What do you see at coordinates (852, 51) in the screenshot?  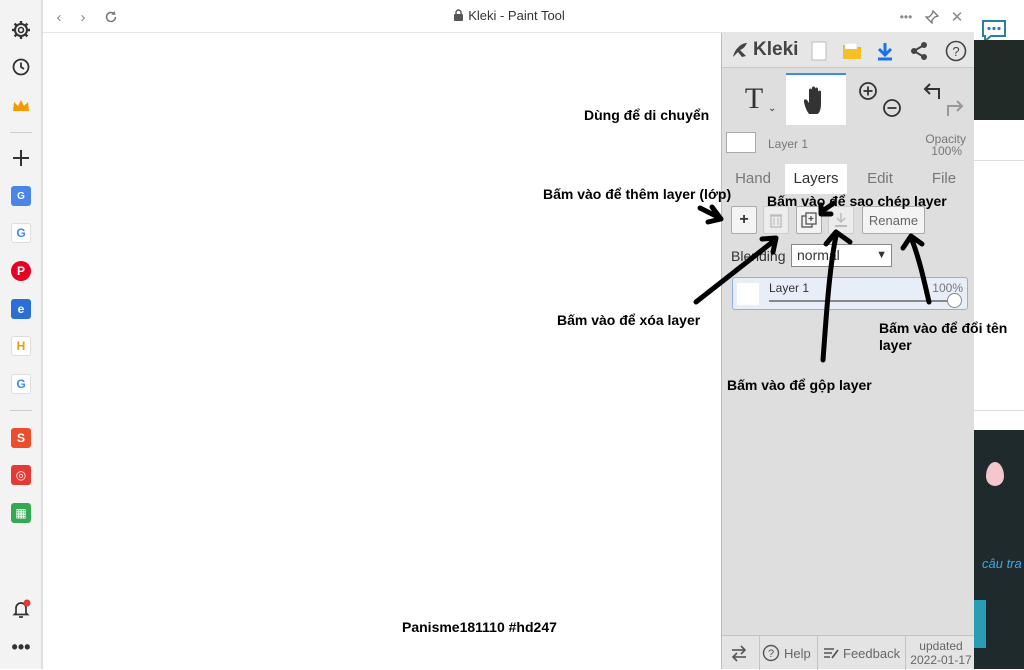 I see `open-folder-icon` at bounding box center [852, 51].